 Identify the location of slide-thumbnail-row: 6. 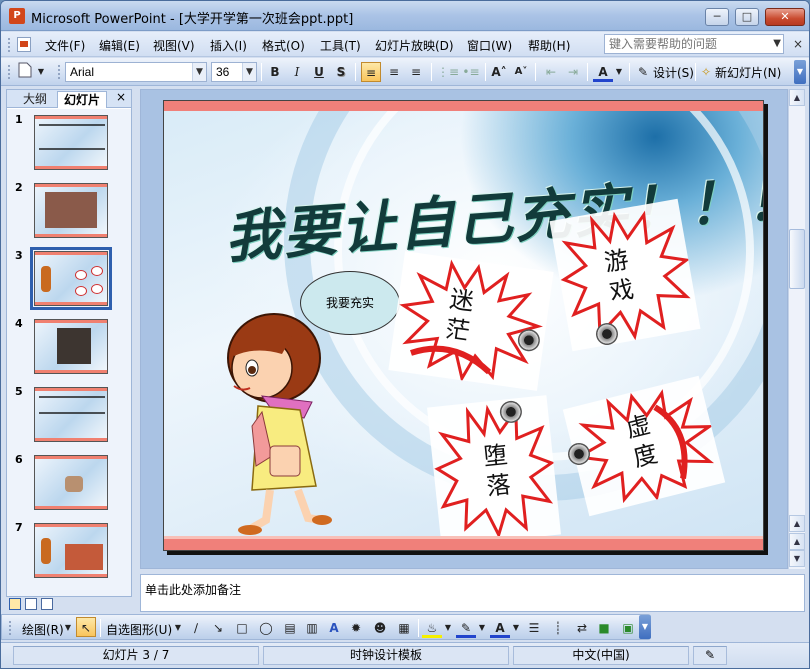
(69, 483).